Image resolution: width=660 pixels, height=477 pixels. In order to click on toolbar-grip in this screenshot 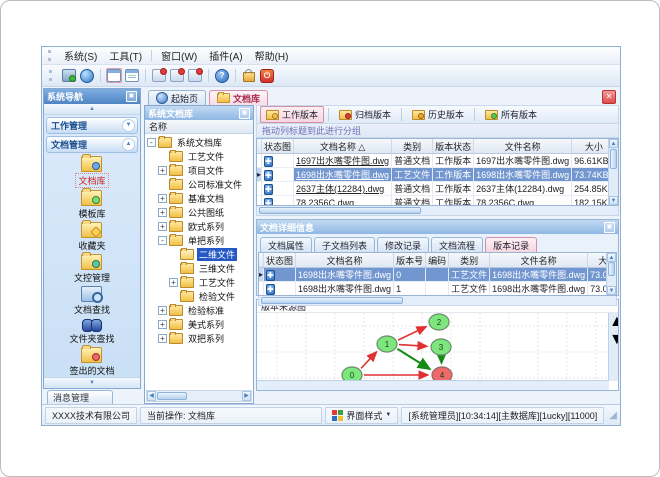, I will do `click(52, 75)`.